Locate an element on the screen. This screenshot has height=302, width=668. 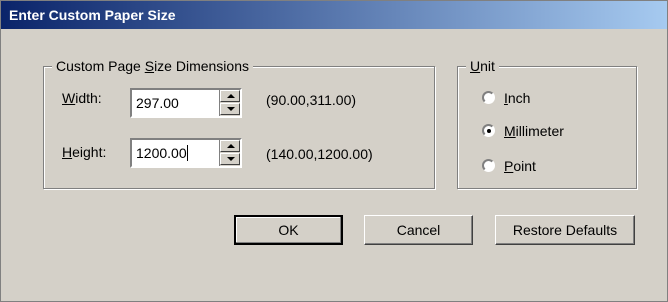
height-input-value: 1200.00 is located at coordinates (161, 153).